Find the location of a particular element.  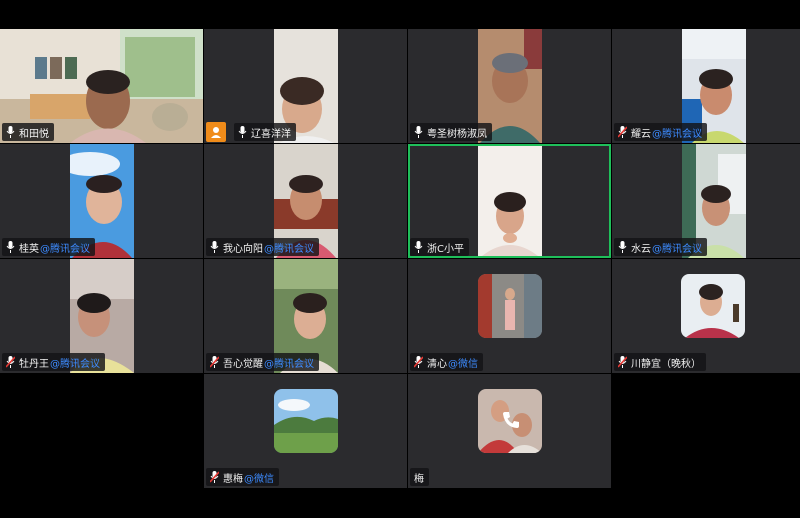

participant-label: 耀云 @腾讯会议 is located at coordinates (660, 132).